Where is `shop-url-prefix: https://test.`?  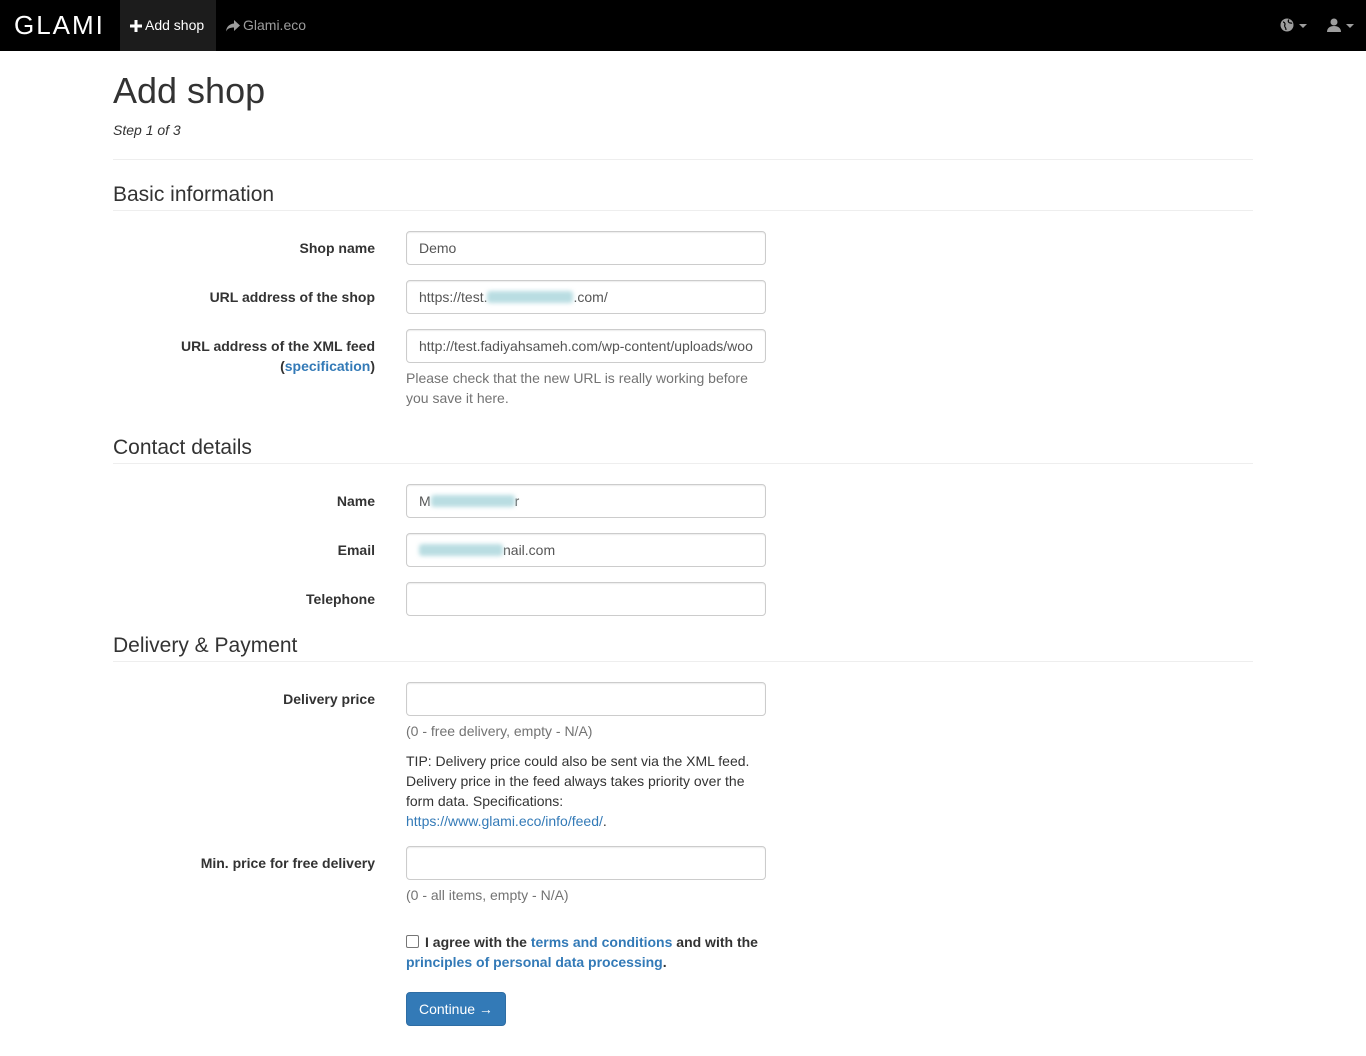
shop-url-prefix: https://test. is located at coordinates (453, 297).